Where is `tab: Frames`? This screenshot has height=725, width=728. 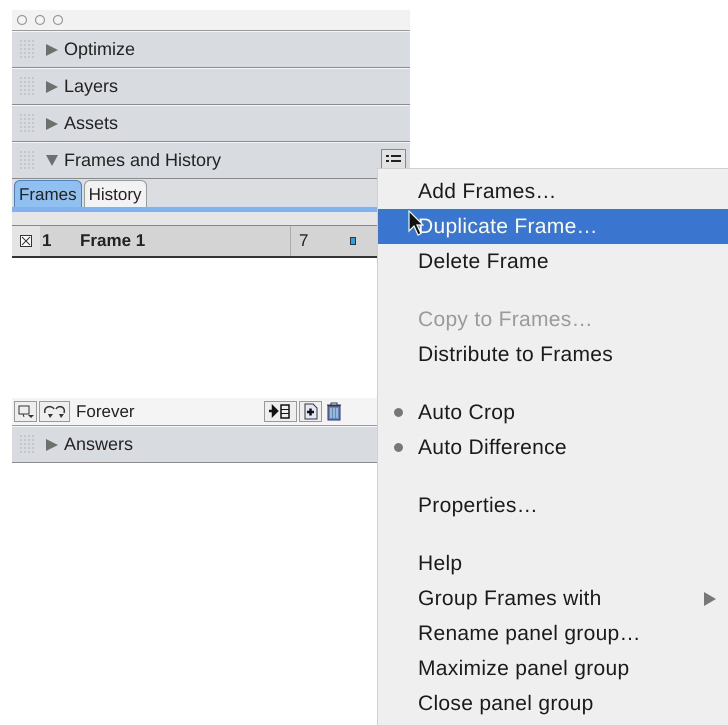
tab: Frames is located at coordinates (48, 193).